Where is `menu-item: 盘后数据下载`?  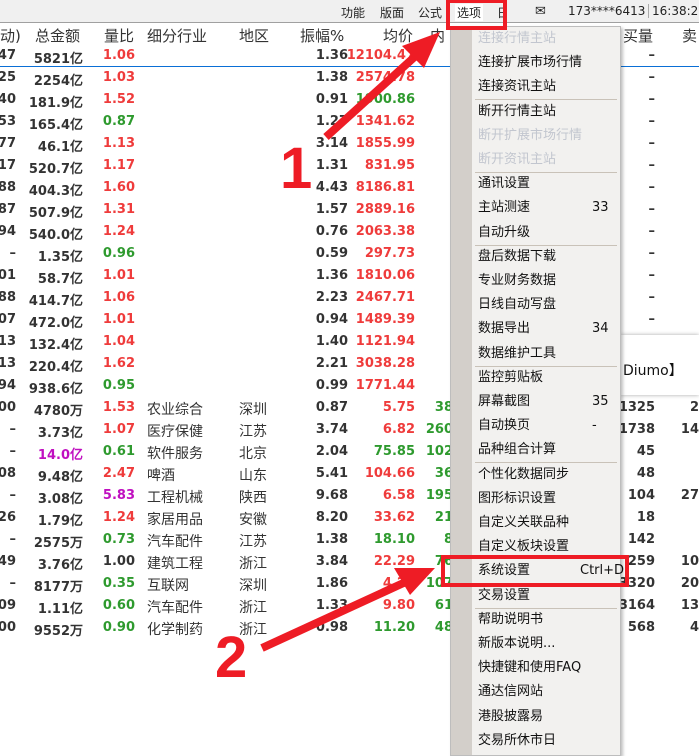
menu-item: 盘后数据下载 is located at coordinates (546, 257).